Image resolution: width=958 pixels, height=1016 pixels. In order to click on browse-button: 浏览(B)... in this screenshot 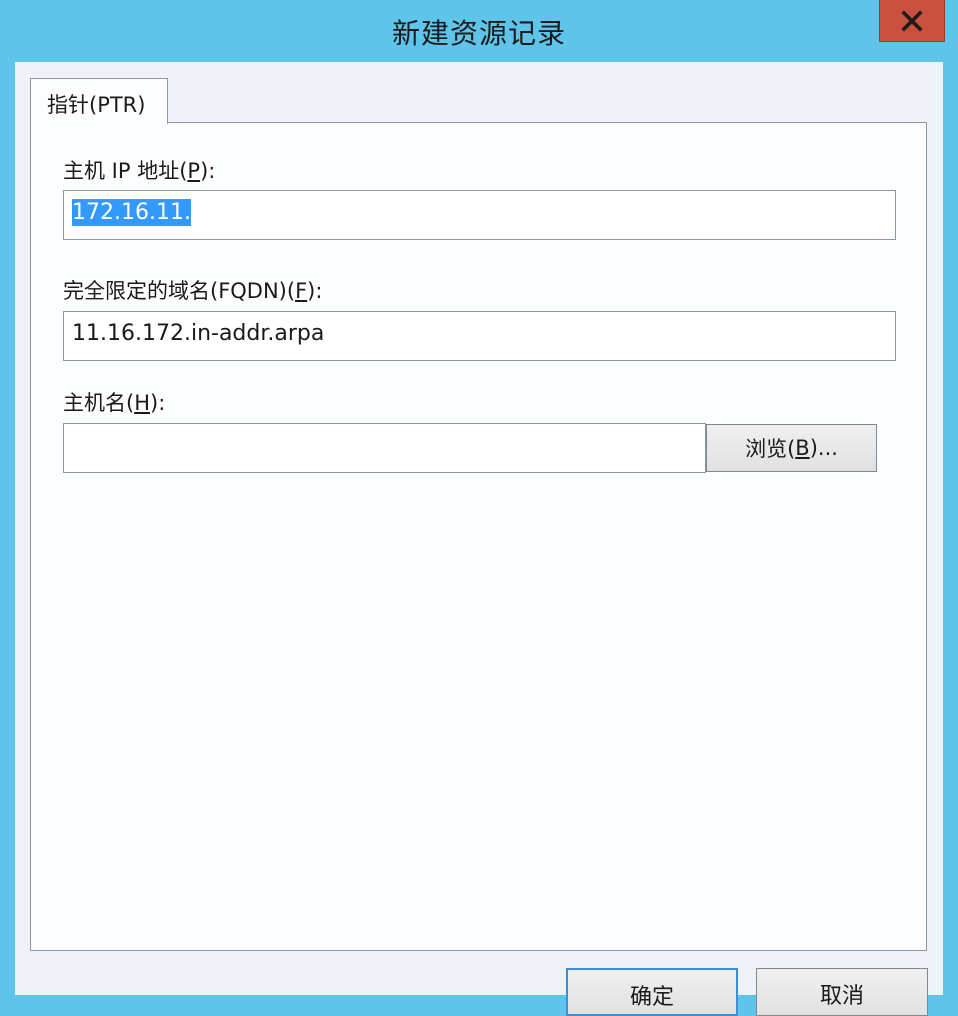, I will do `click(791, 448)`.